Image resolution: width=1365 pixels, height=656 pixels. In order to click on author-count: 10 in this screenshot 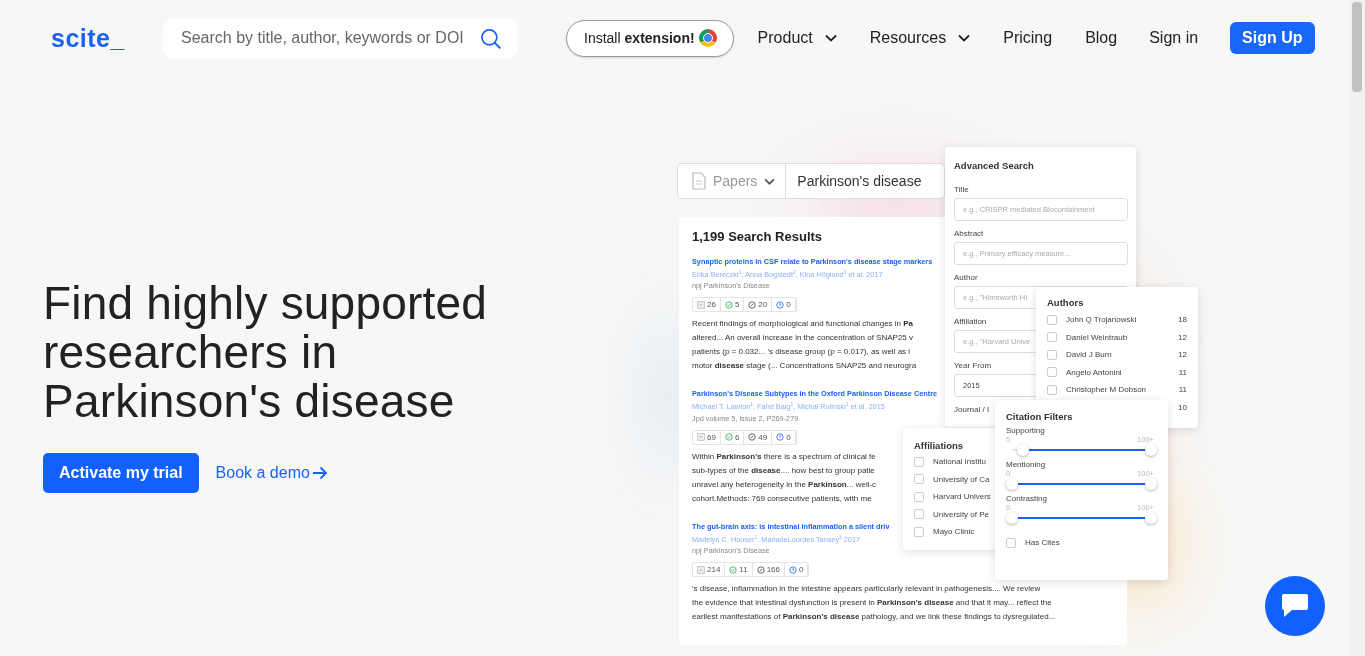, I will do `click(1182, 407)`.